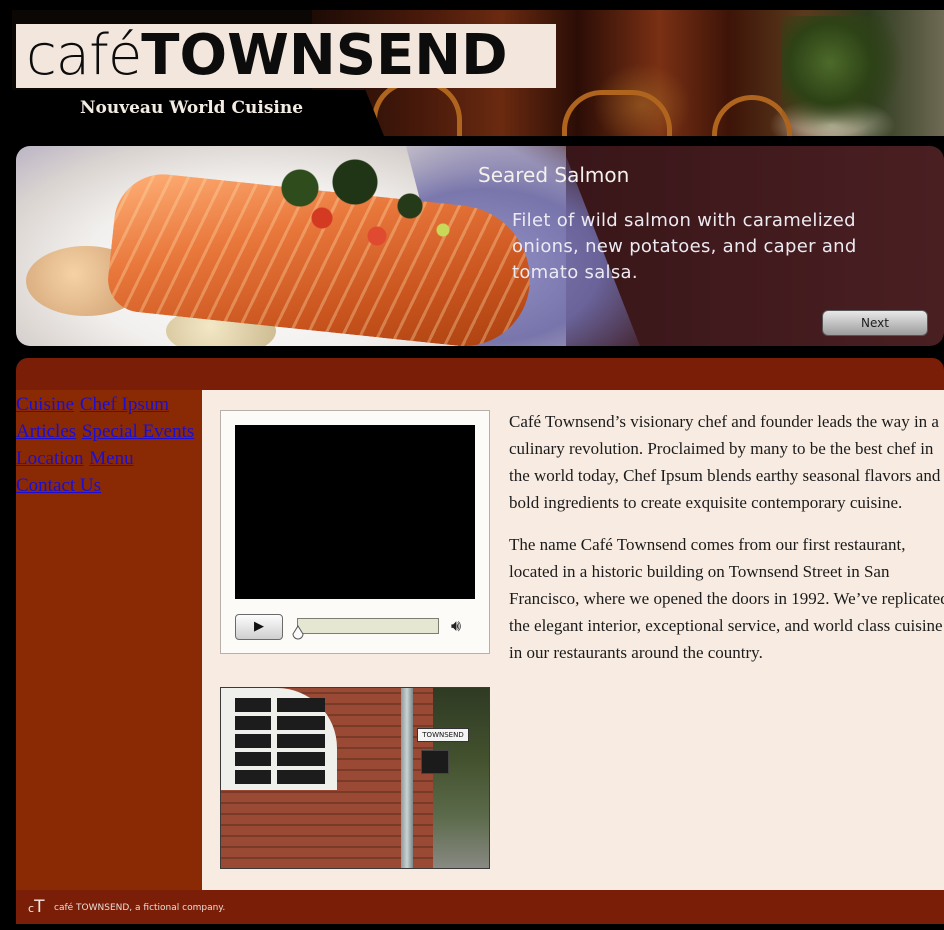 The image size is (944, 930). I want to click on site-tagline: Nouveau World Cuisine, so click(192, 108).